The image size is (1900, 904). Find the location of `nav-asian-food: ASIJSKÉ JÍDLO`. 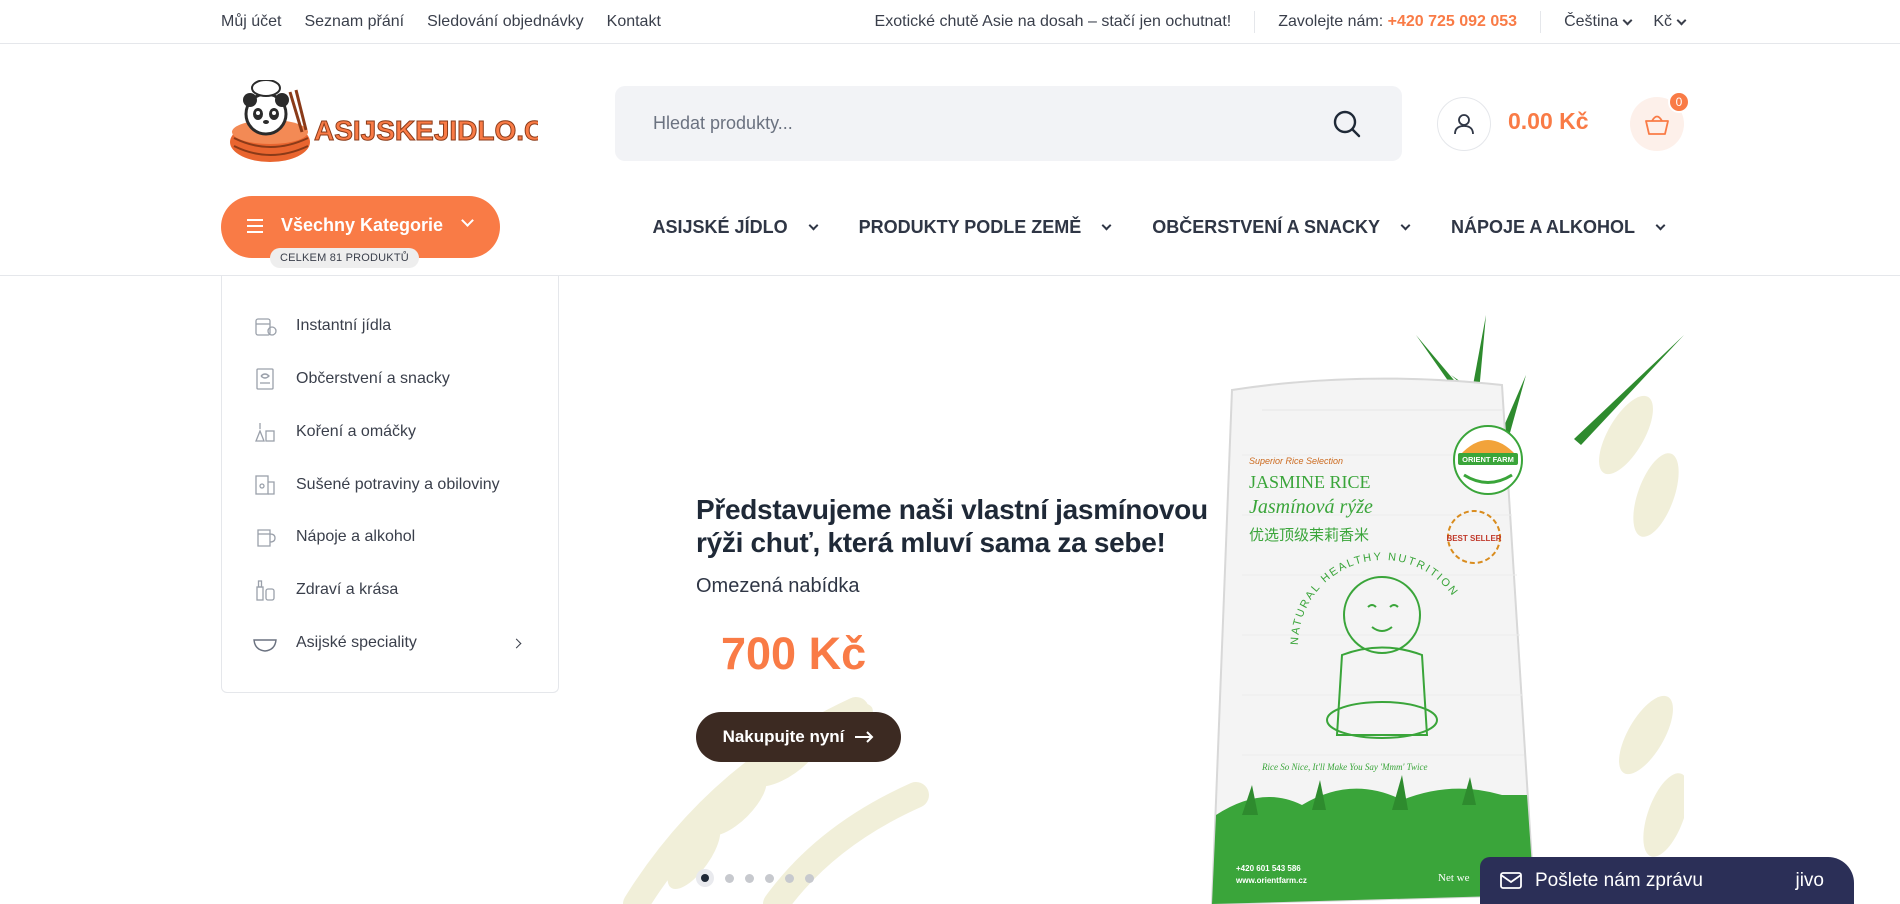

nav-asian-food: ASIJSKÉ JÍDLO is located at coordinates (735, 227).